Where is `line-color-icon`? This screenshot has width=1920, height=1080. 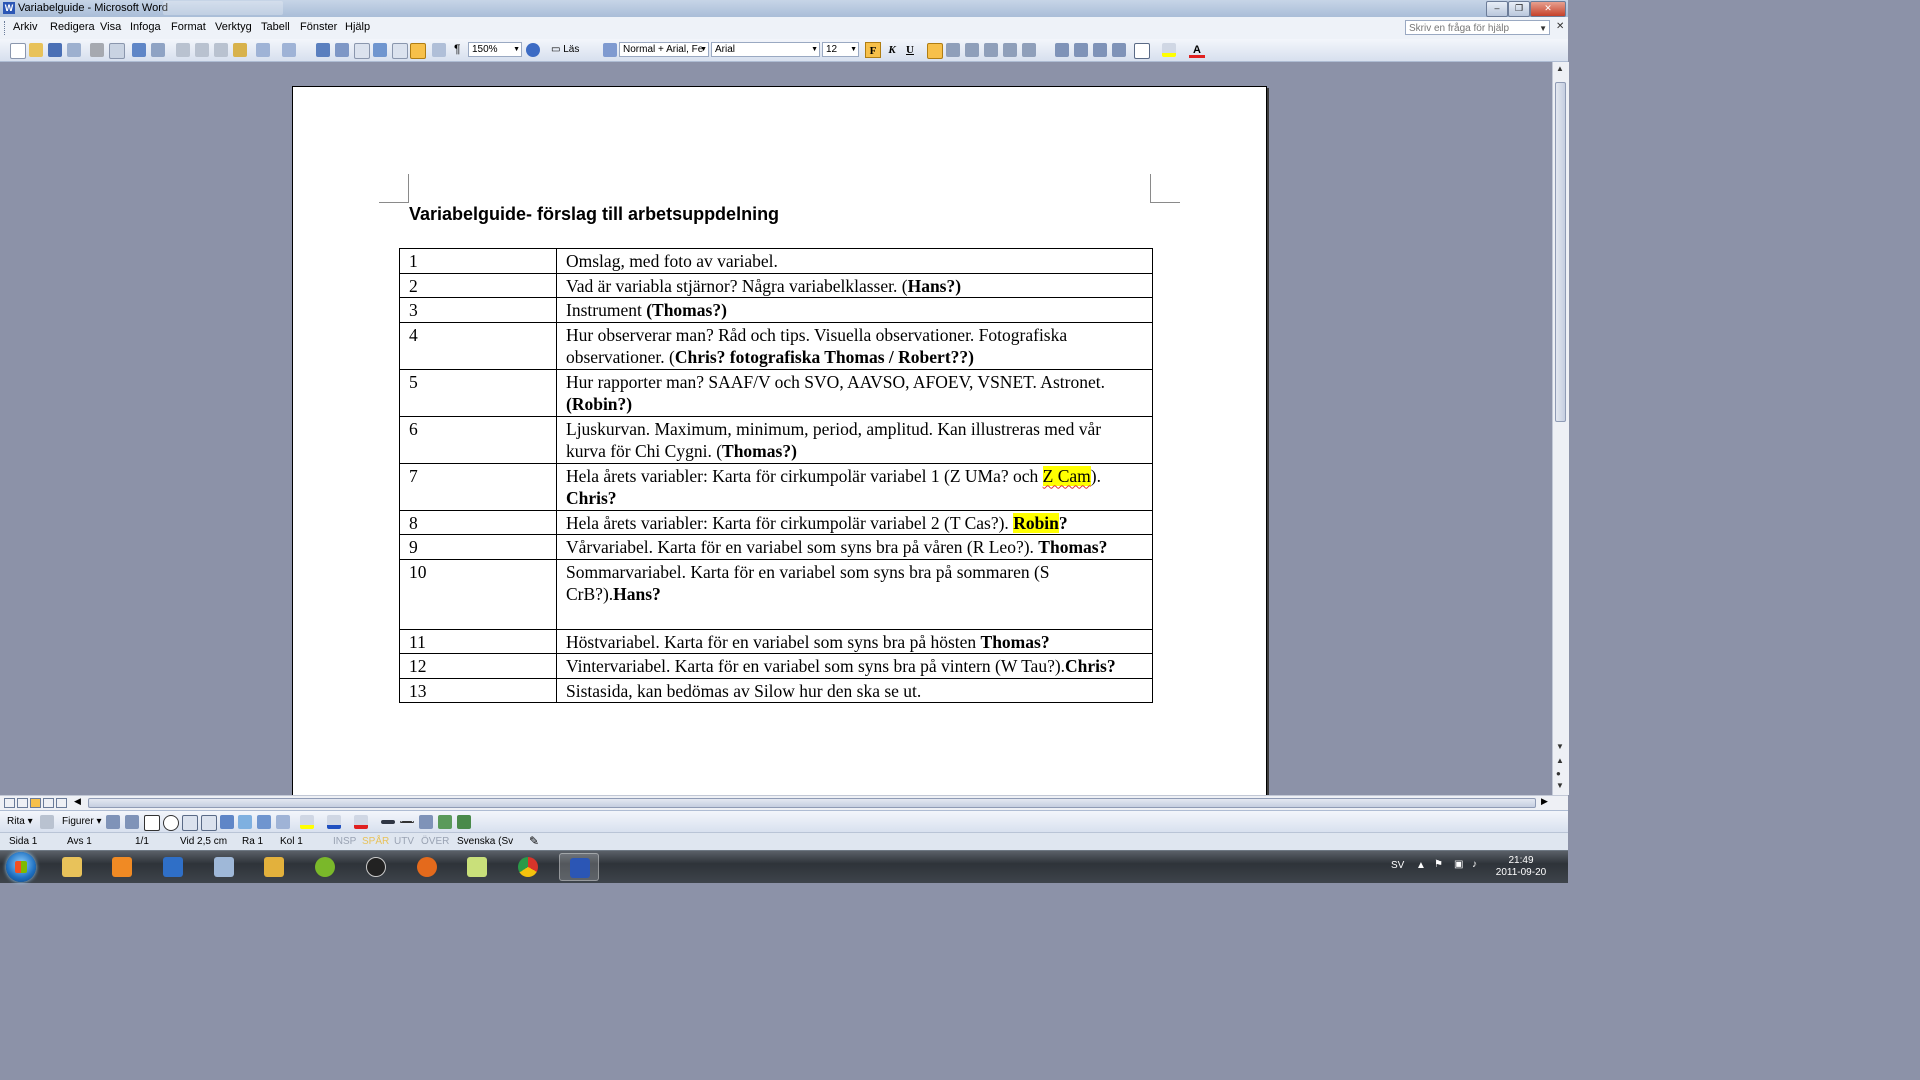 line-color-icon is located at coordinates (334, 822).